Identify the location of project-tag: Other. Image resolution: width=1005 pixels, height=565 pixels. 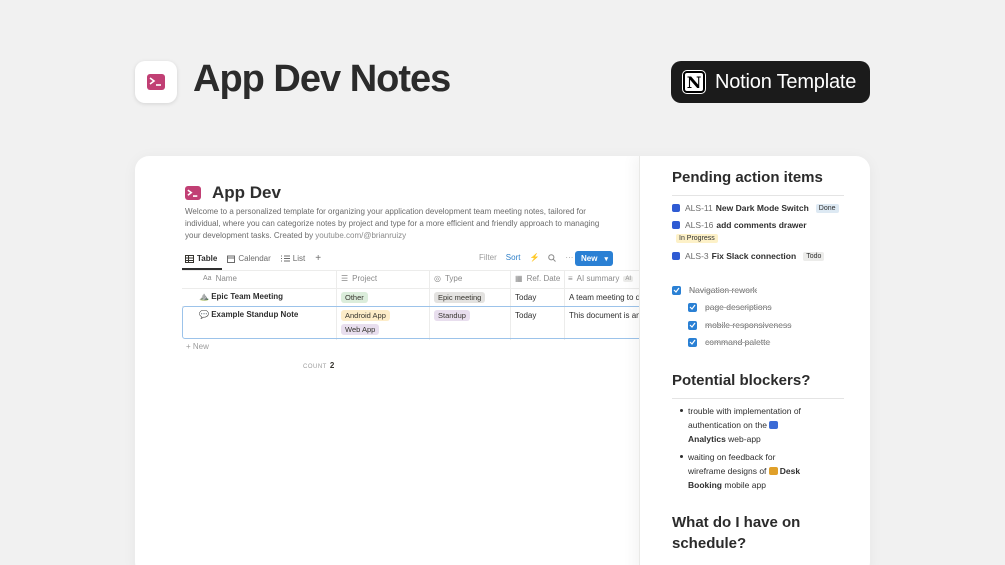
(354, 297).